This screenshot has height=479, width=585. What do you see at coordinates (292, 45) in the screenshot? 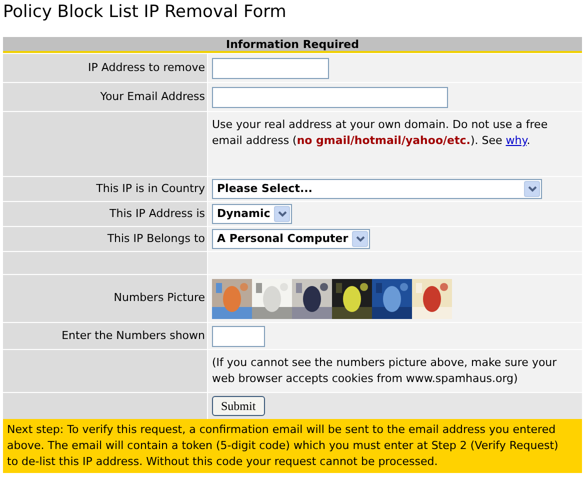
I see `table-header: Information Required` at bounding box center [292, 45].